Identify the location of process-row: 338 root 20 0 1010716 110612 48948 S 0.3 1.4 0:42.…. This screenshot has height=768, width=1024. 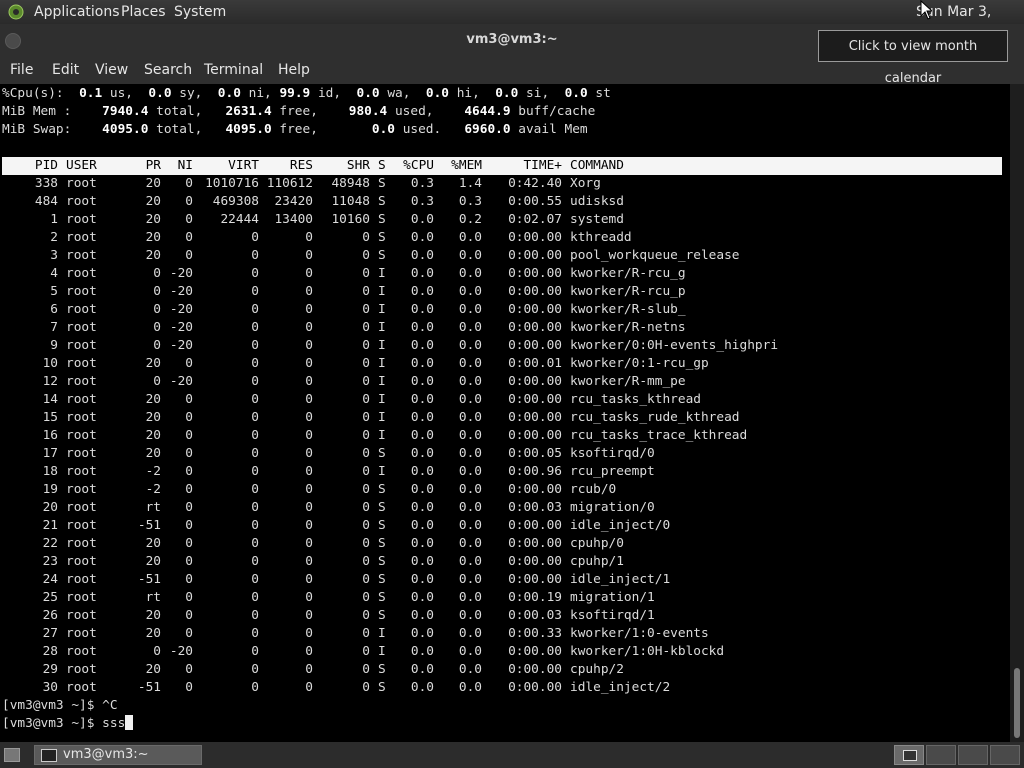
(505, 184).